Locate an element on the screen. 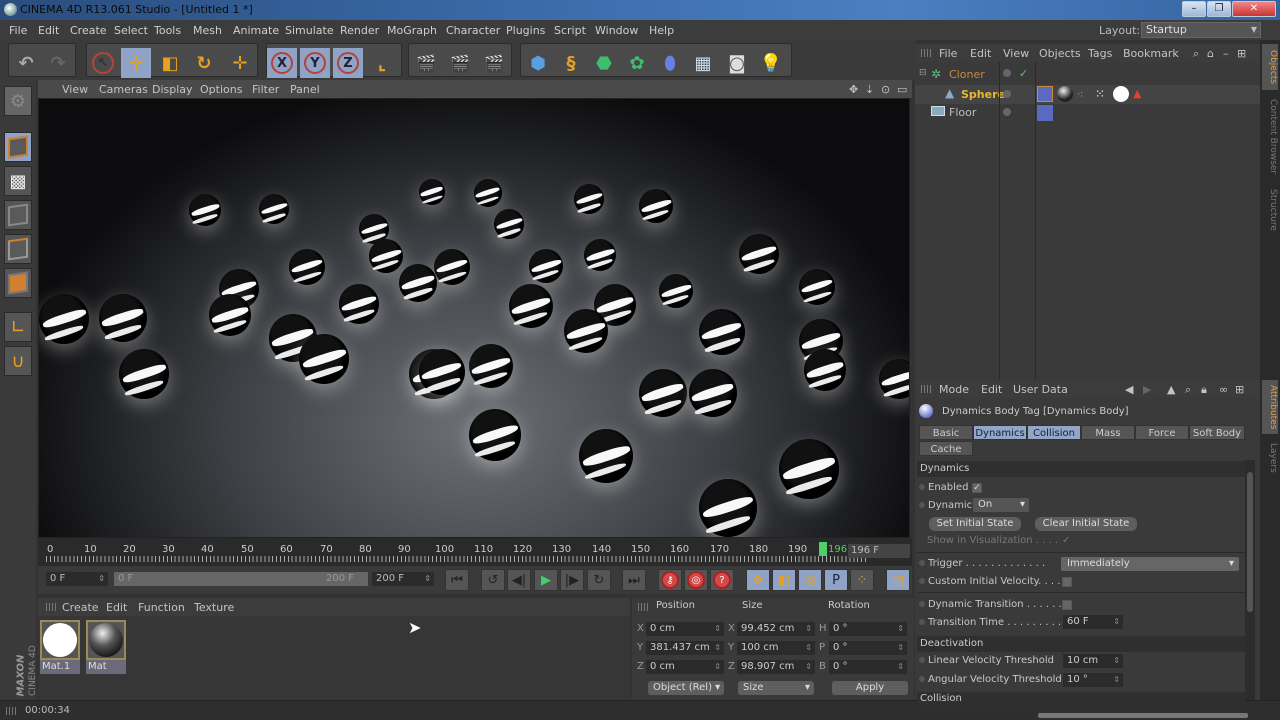 The width and height of the screenshot is (1280, 720). tab-mass: Mass is located at coordinates (1108, 432).